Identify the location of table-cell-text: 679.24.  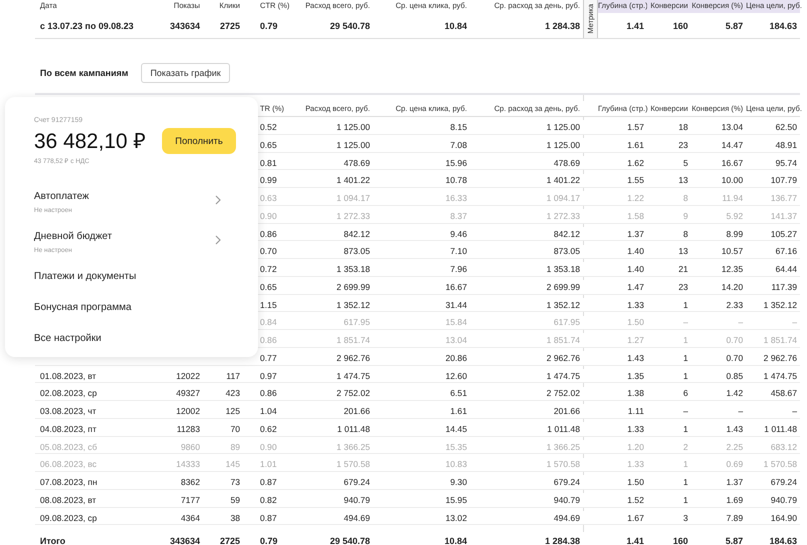
(784, 482).